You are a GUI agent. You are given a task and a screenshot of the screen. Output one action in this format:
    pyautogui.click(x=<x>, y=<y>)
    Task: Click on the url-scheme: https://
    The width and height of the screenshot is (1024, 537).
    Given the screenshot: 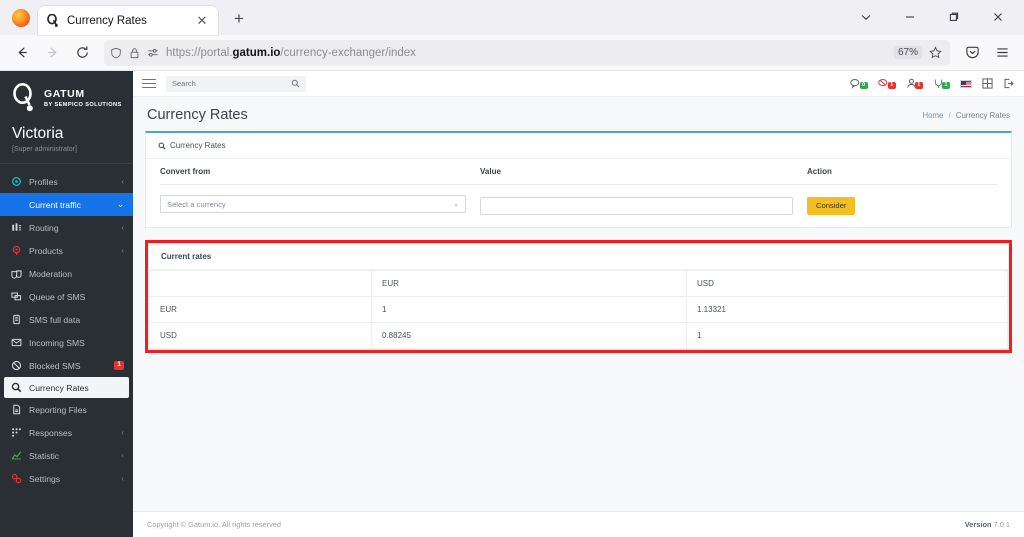 What is the action you would take?
    pyautogui.click(x=183, y=52)
    